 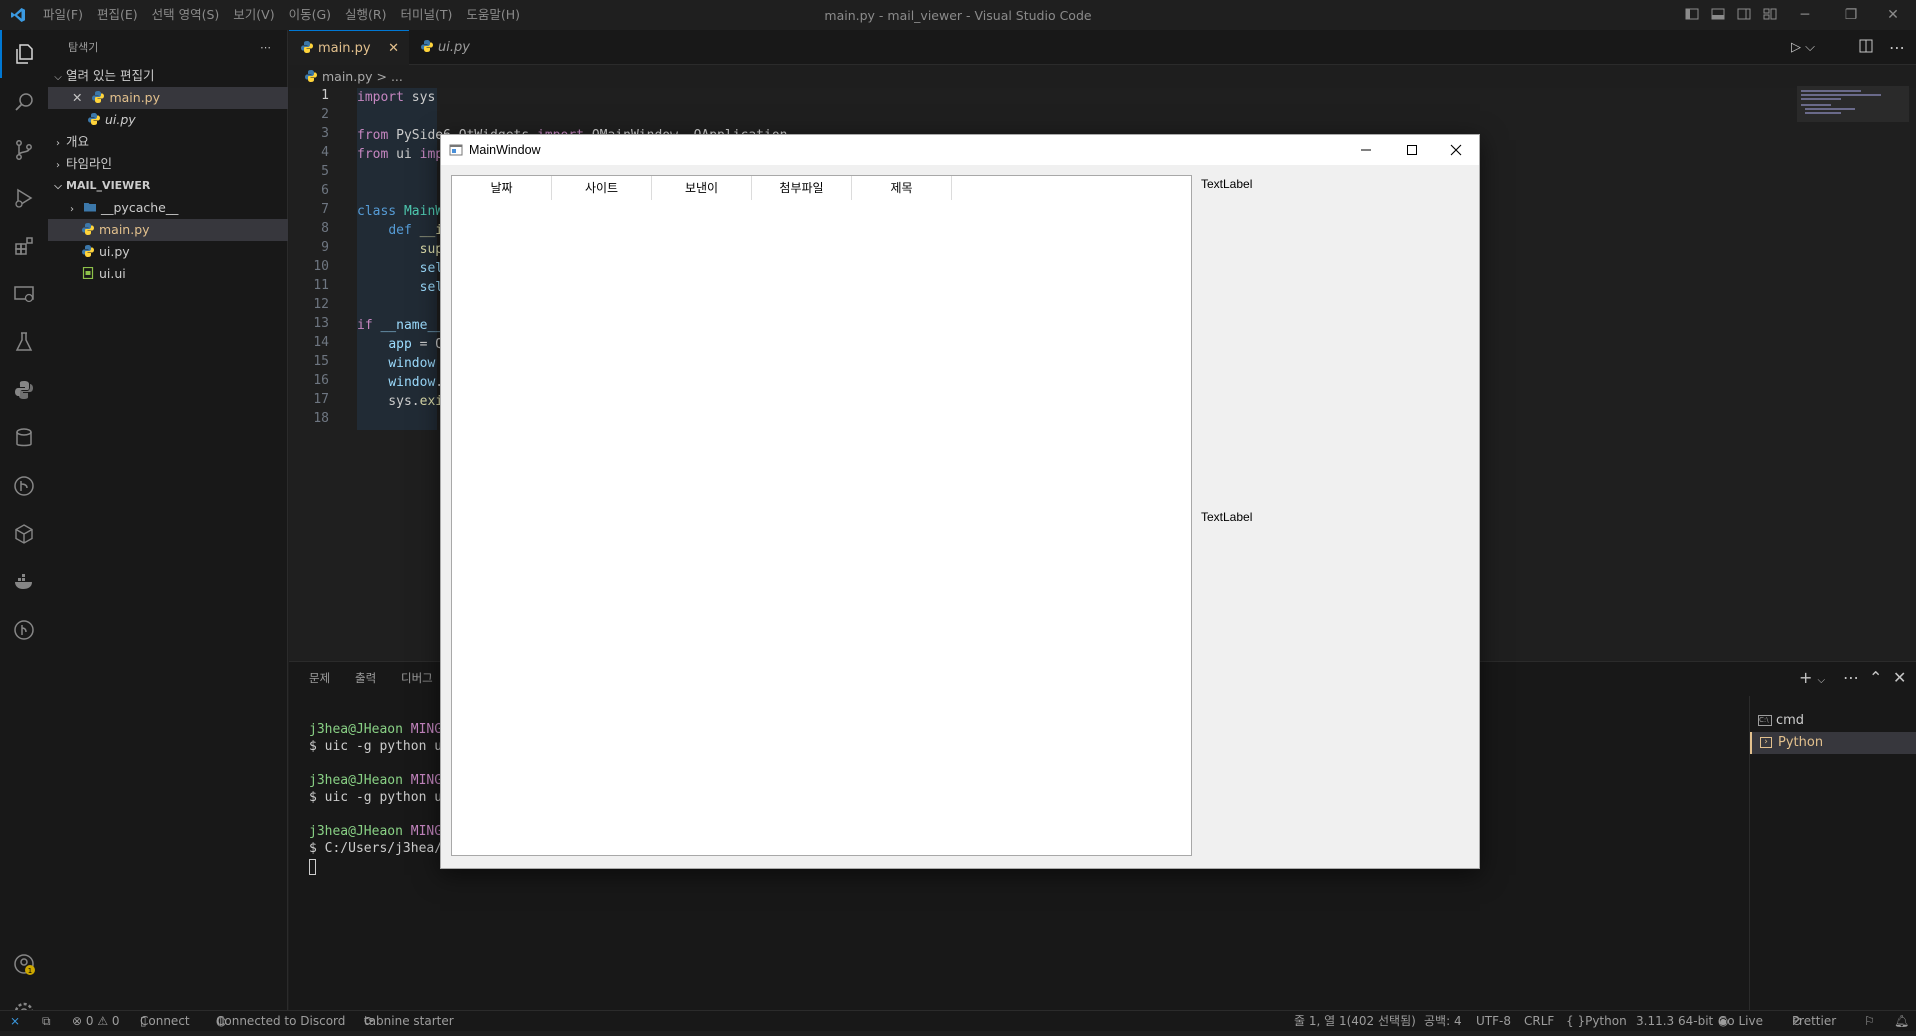 What do you see at coordinates (365, 15) in the screenshot?
I see `menu-run: 실행(R)` at bounding box center [365, 15].